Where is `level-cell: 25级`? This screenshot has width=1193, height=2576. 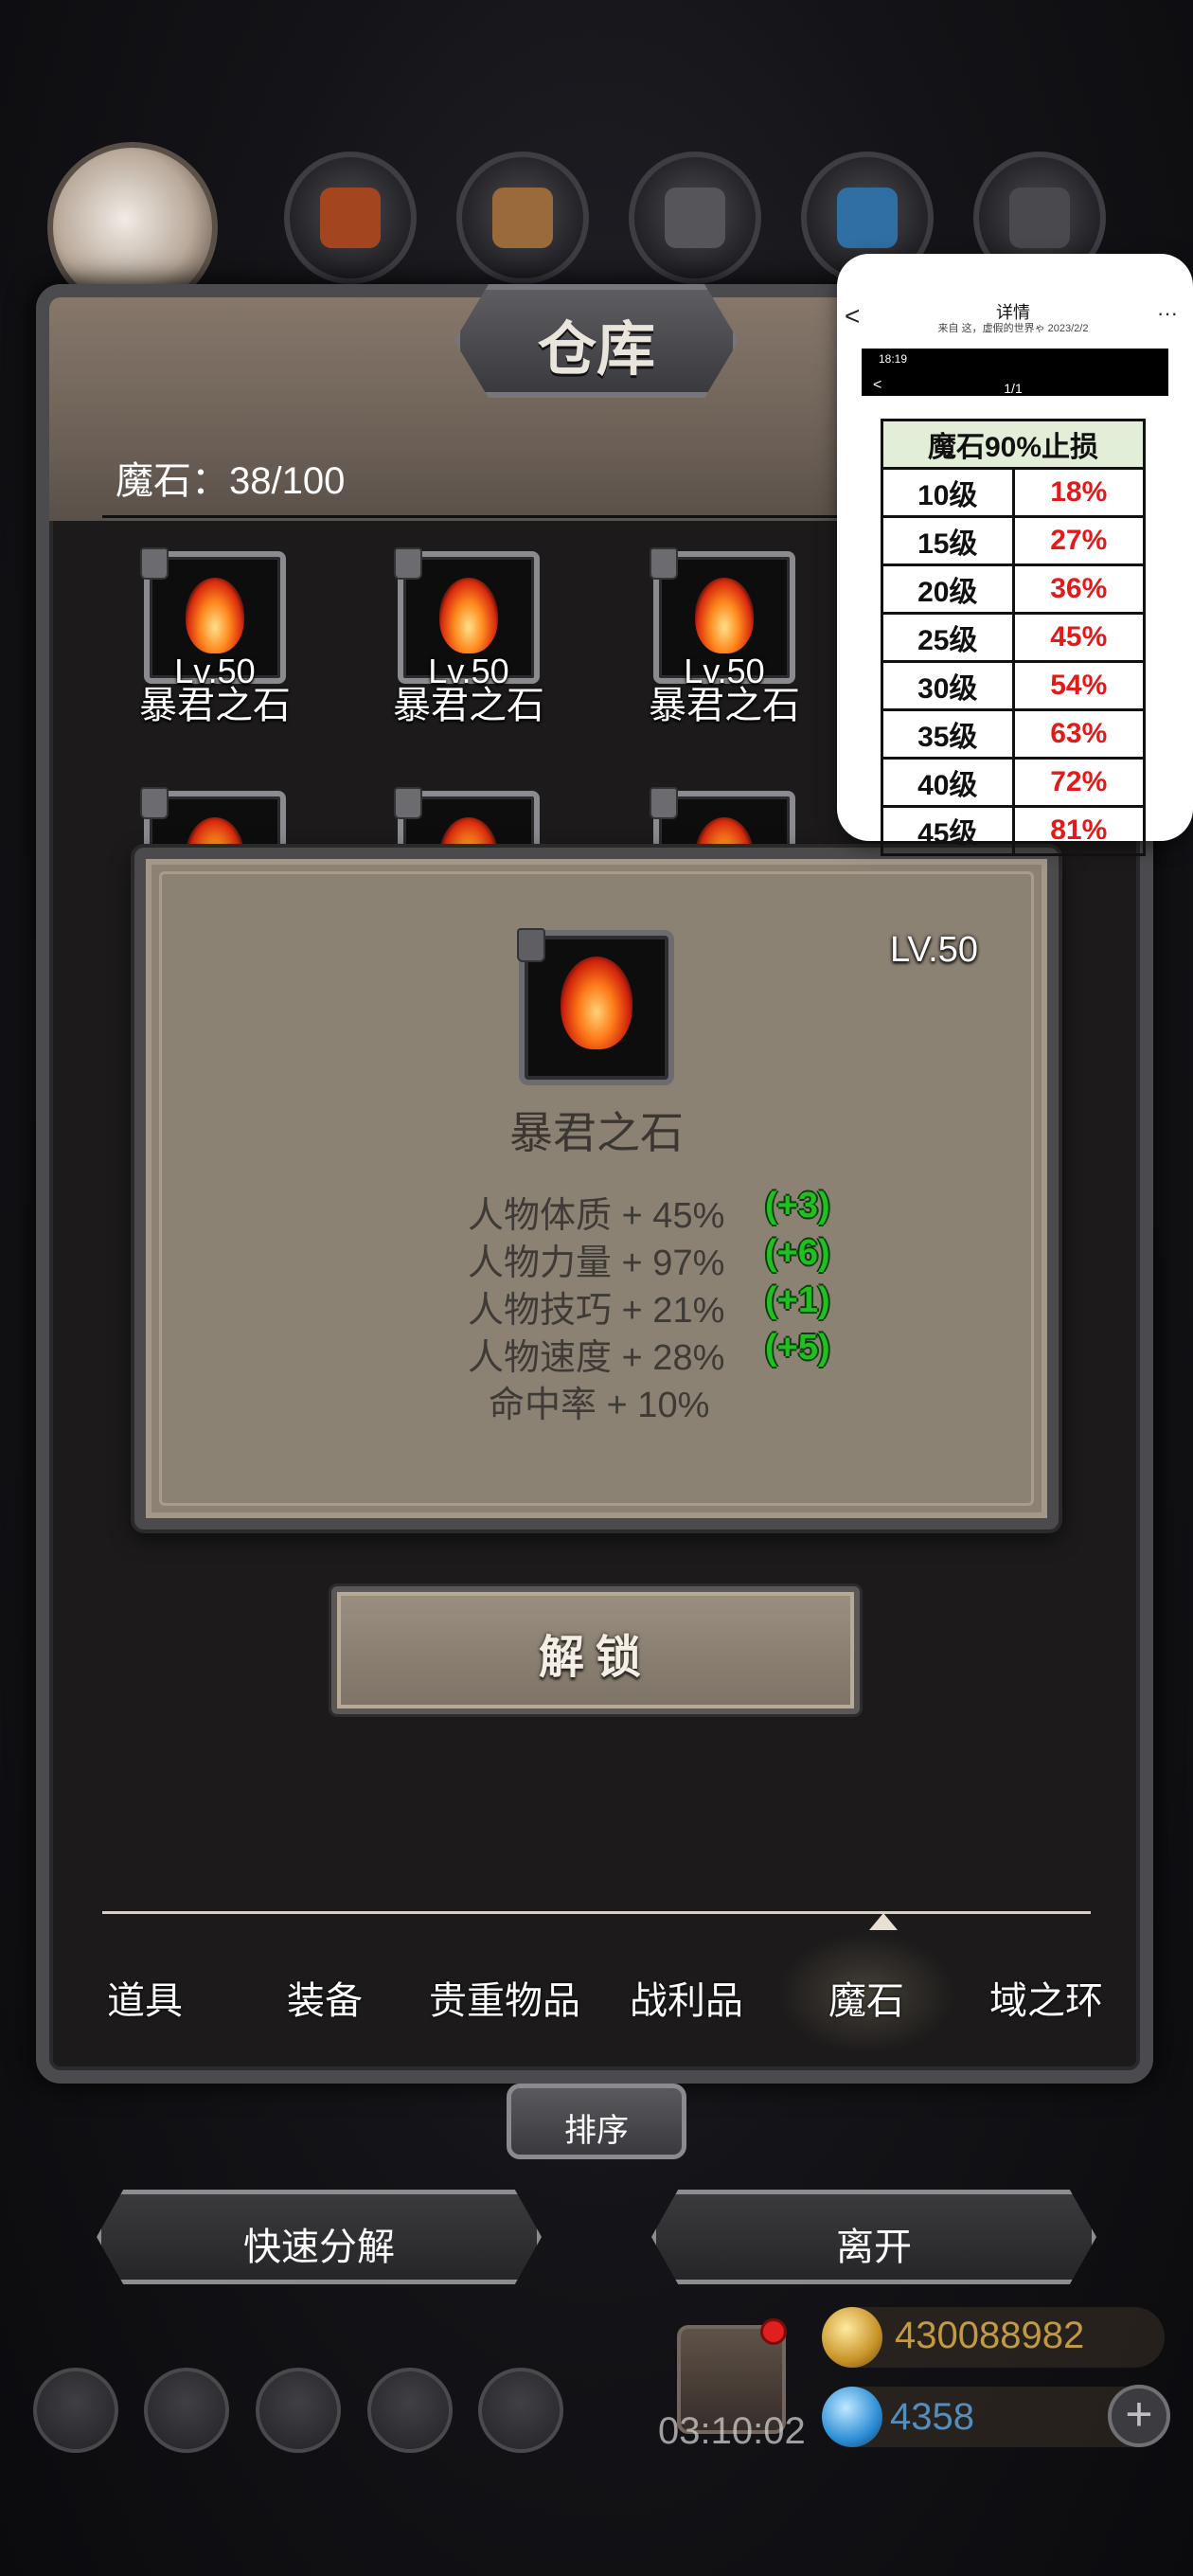
level-cell: 25级 is located at coordinates (948, 637).